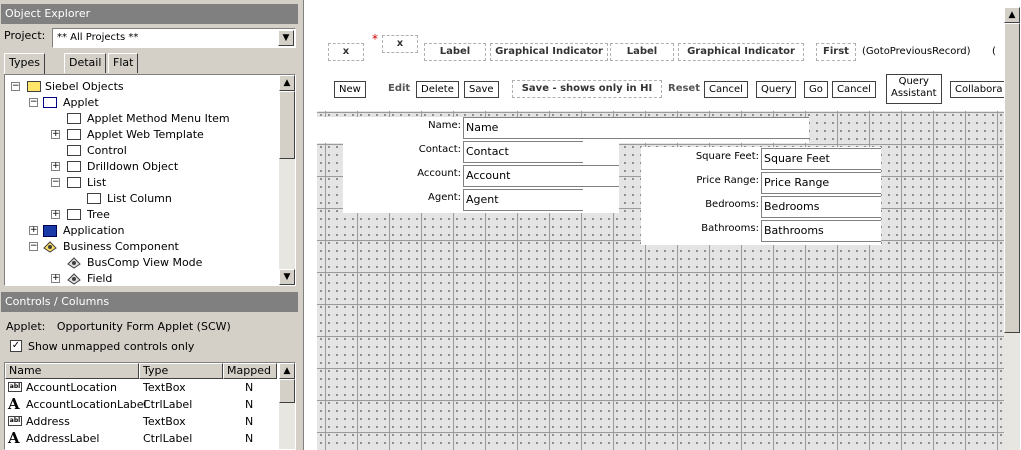 The width and height of the screenshot is (1021, 450). I want to click on project-select: ** All Projects ** ▼, so click(174, 38).